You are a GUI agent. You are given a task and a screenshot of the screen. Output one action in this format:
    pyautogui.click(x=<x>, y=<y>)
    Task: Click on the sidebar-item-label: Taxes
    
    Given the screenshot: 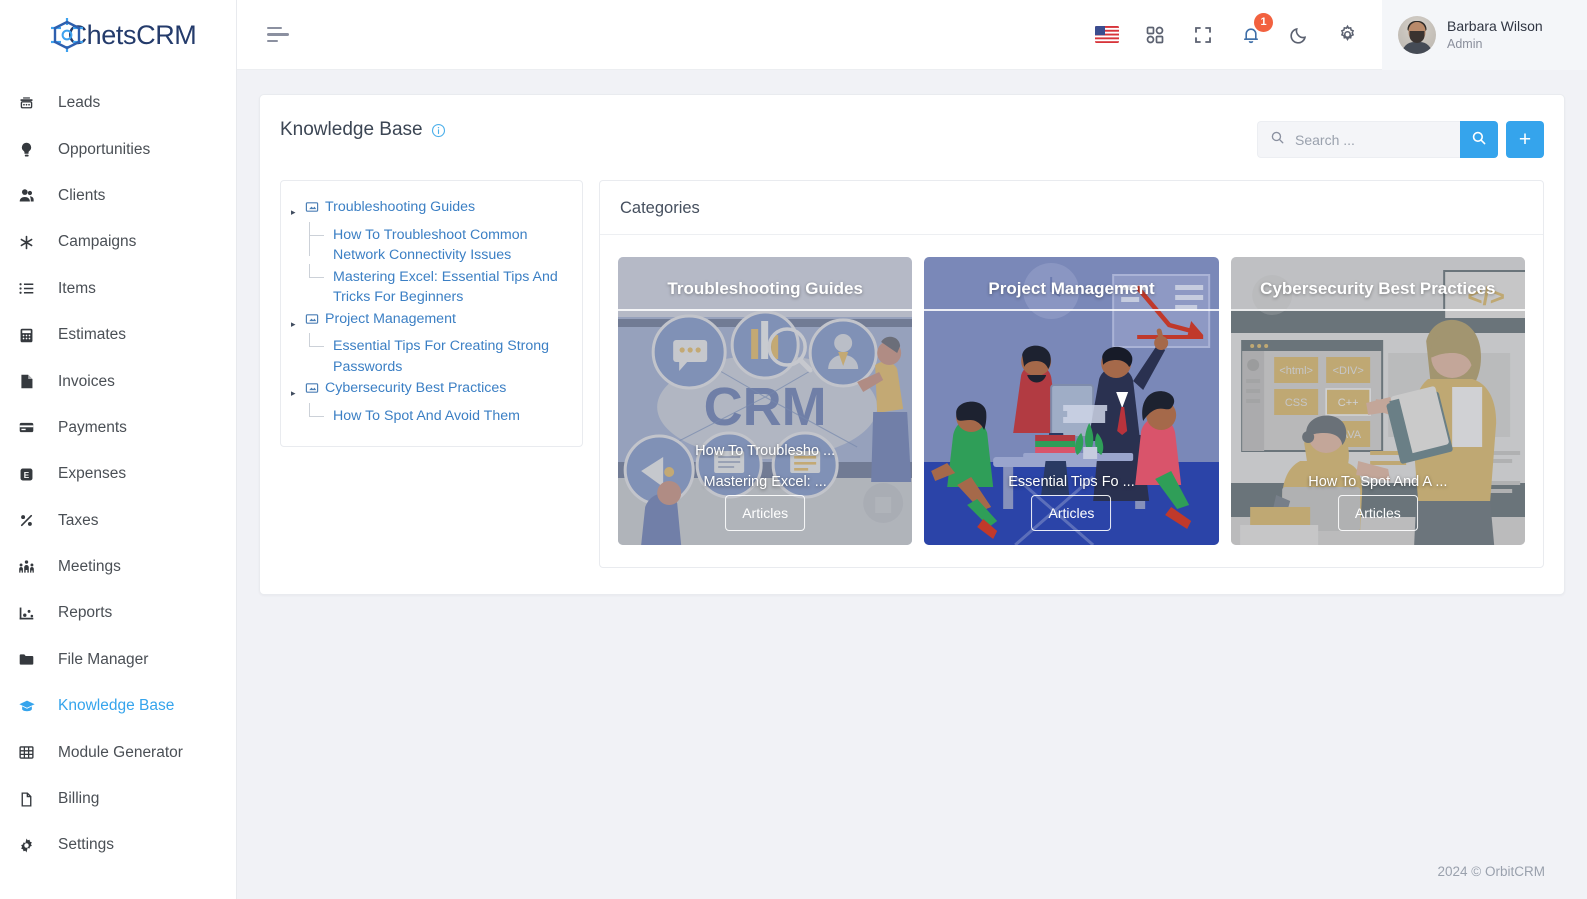 What is the action you would take?
    pyautogui.click(x=78, y=520)
    